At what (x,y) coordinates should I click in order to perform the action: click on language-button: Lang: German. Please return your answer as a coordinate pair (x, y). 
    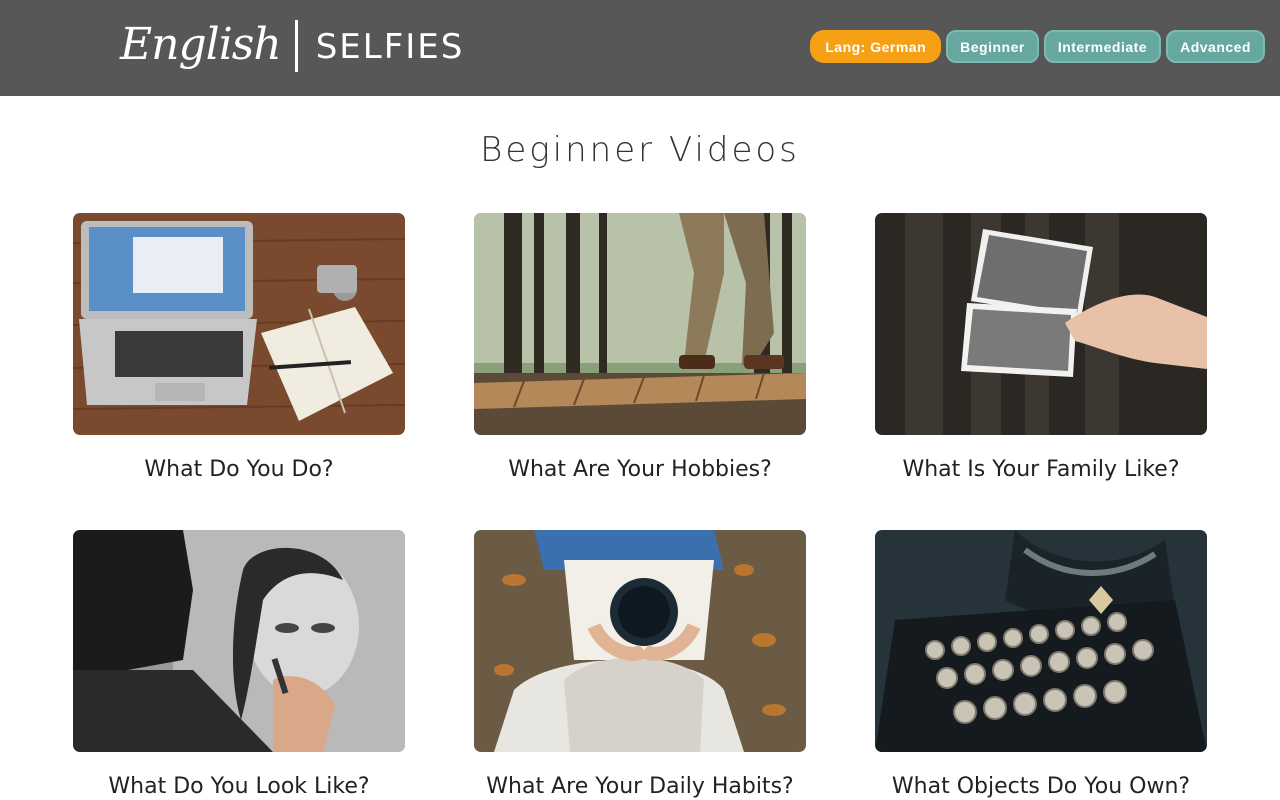
    Looking at the image, I should click on (876, 46).